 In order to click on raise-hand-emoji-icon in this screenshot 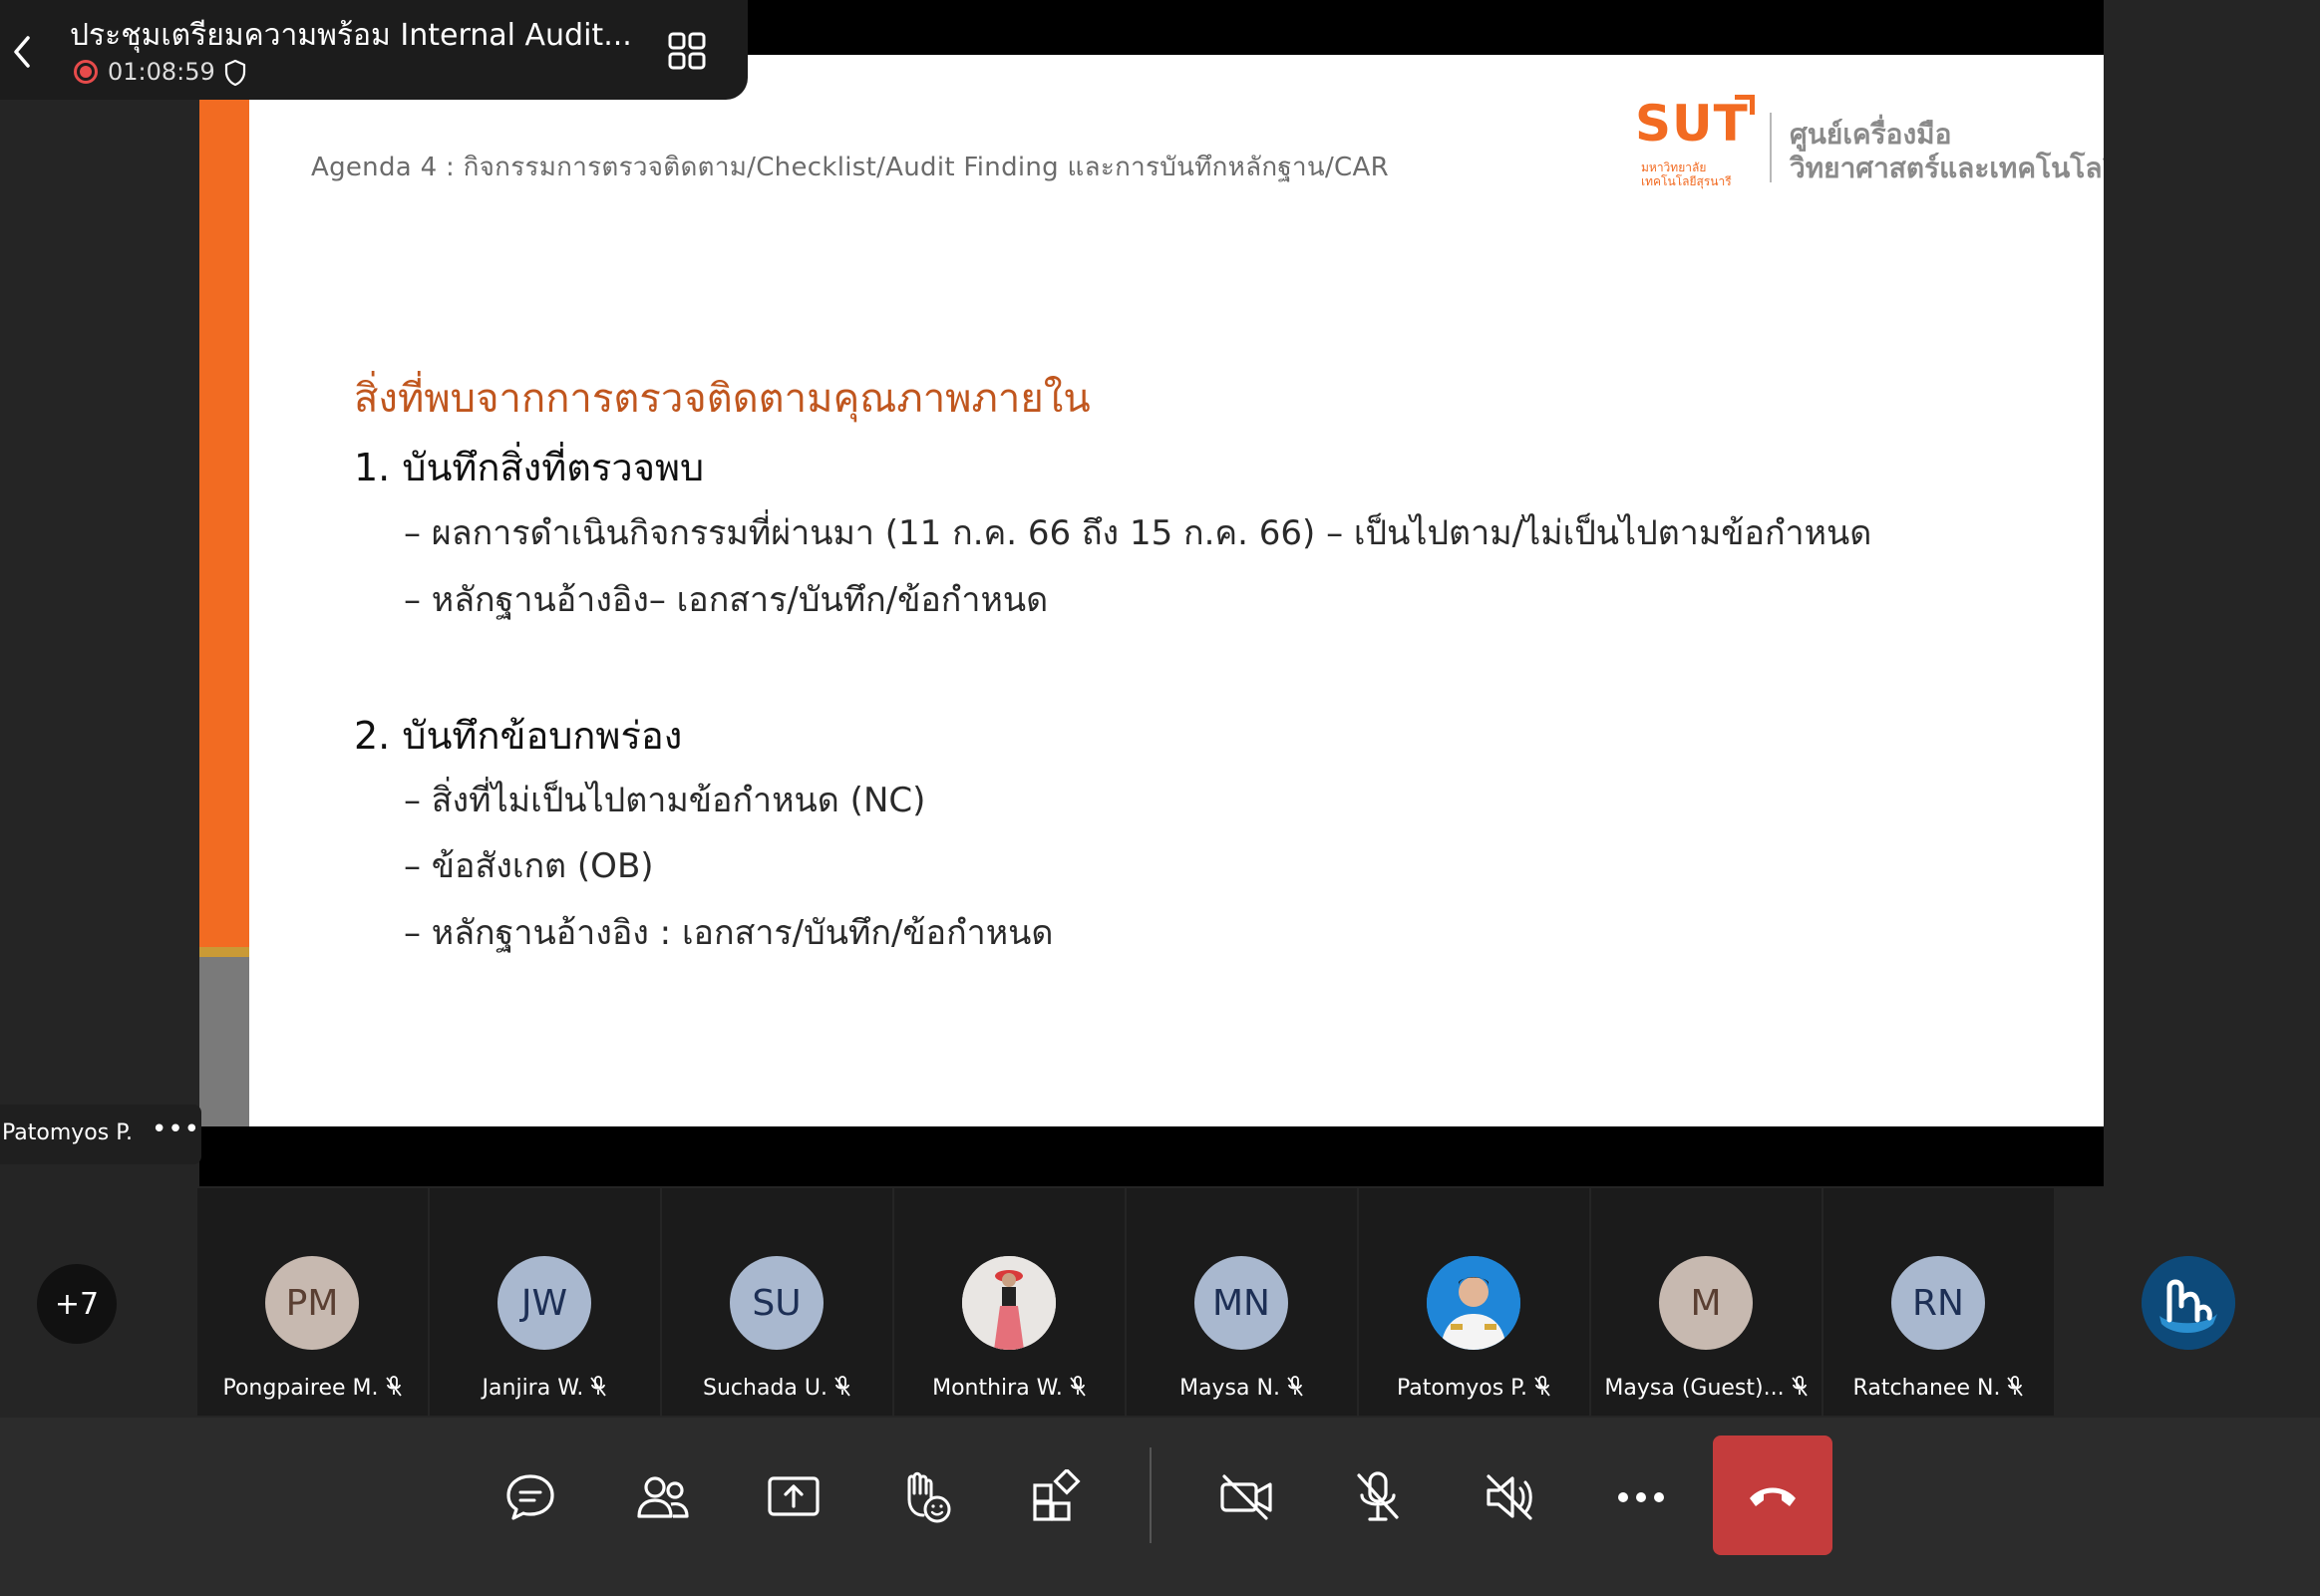, I will do `click(929, 1497)`.